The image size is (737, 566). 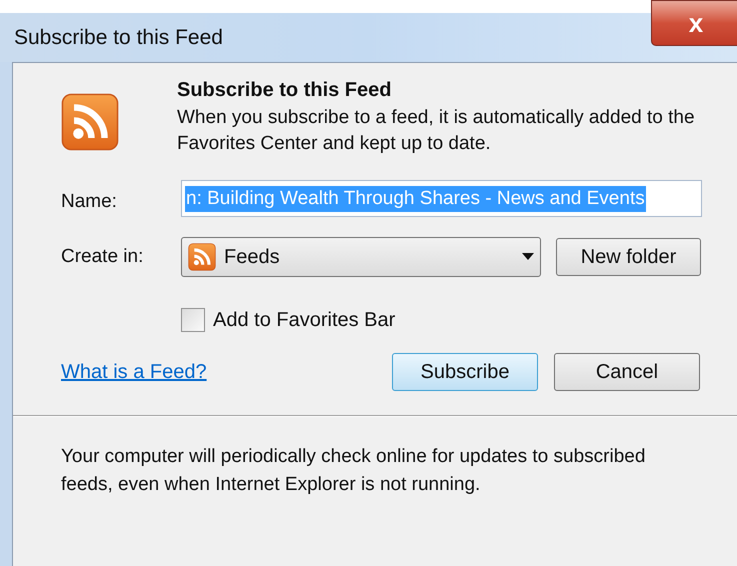 I want to click on dialog-button: Subscribe, so click(x=465, y=372).